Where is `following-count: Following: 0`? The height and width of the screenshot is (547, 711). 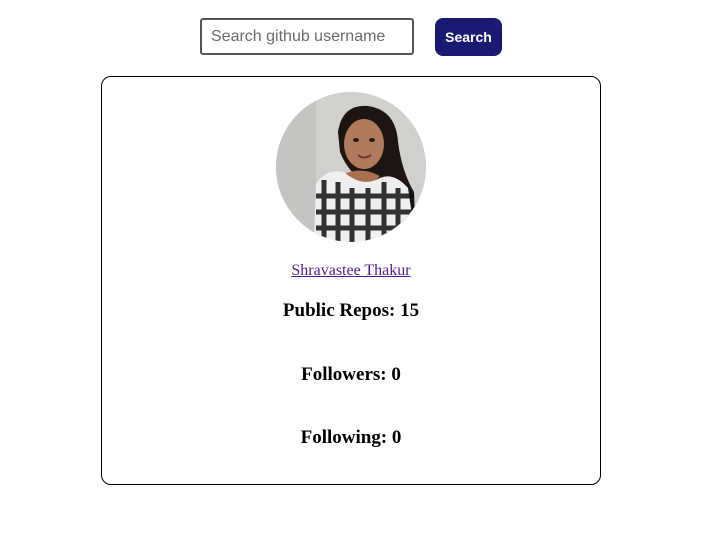
following-count: Following: 0 is located at coordinates (351, 437).